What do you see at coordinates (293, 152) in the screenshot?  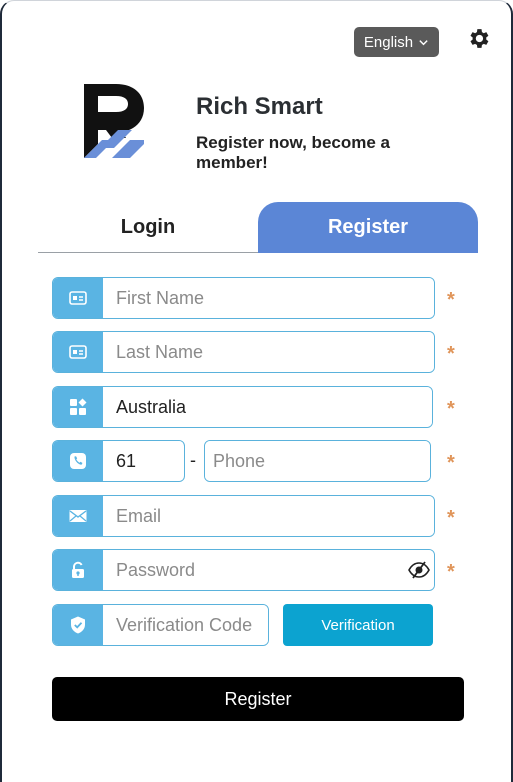 I see `brand-tagline: Register now, become a member!` at bounding box center [293, 152].